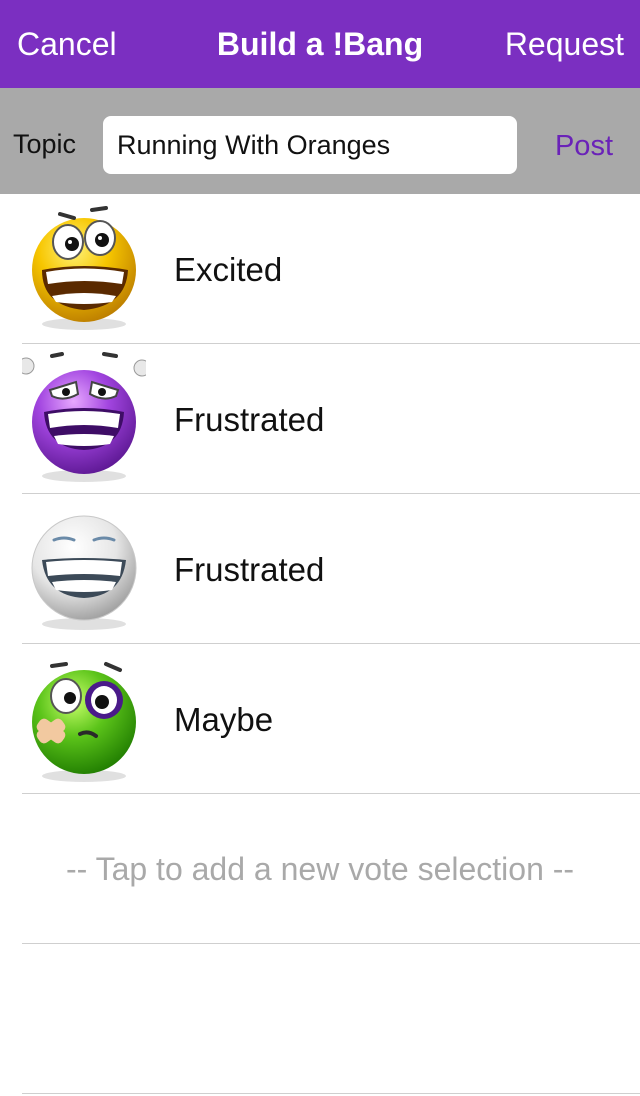 This screenshot has height=1096, width=640. Describe the element at coordinates (84, 417) in the screenshot. I see `frustrated-purple-emoji-icon` at that location.